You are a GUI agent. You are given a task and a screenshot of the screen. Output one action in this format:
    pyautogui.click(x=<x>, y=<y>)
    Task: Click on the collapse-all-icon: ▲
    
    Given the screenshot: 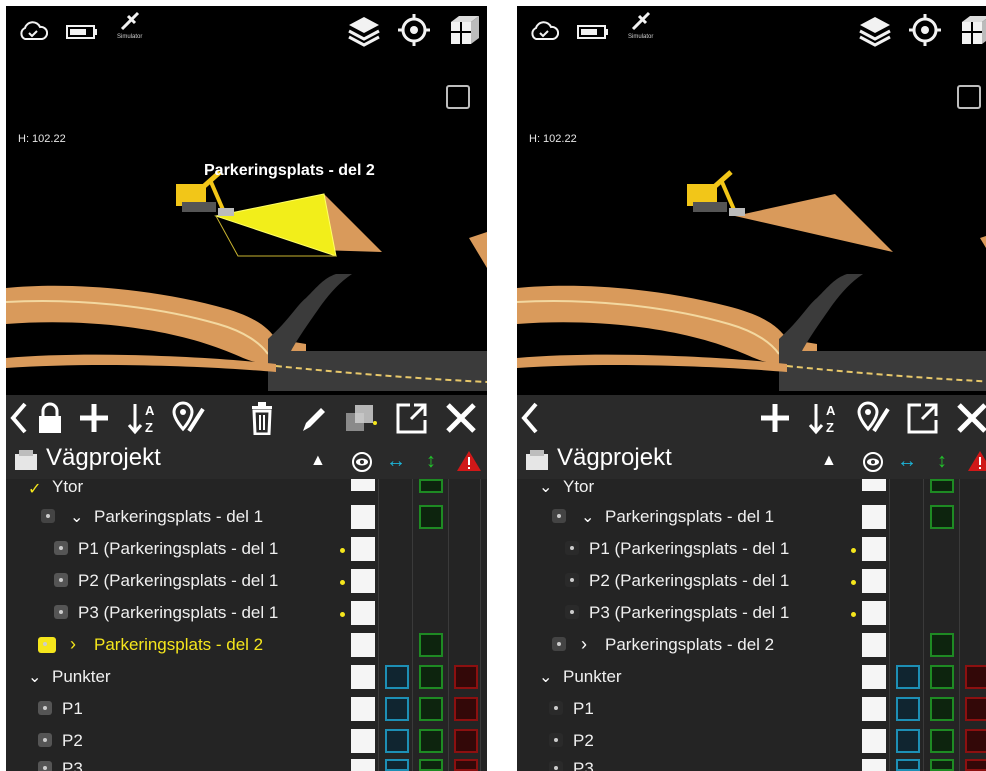 What is the action you would take?
    pyautogui.click(x=318, y=461)
    